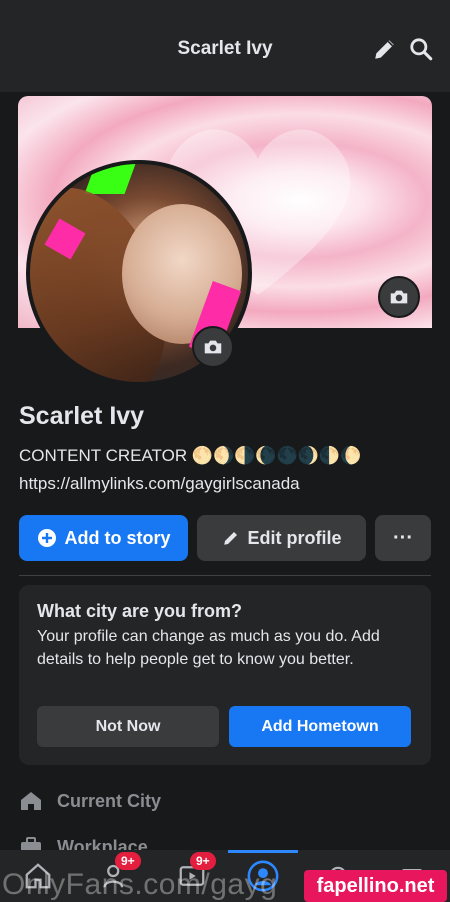 The image size is (450, 902). I want to click on home-icon, so click(31, 801).